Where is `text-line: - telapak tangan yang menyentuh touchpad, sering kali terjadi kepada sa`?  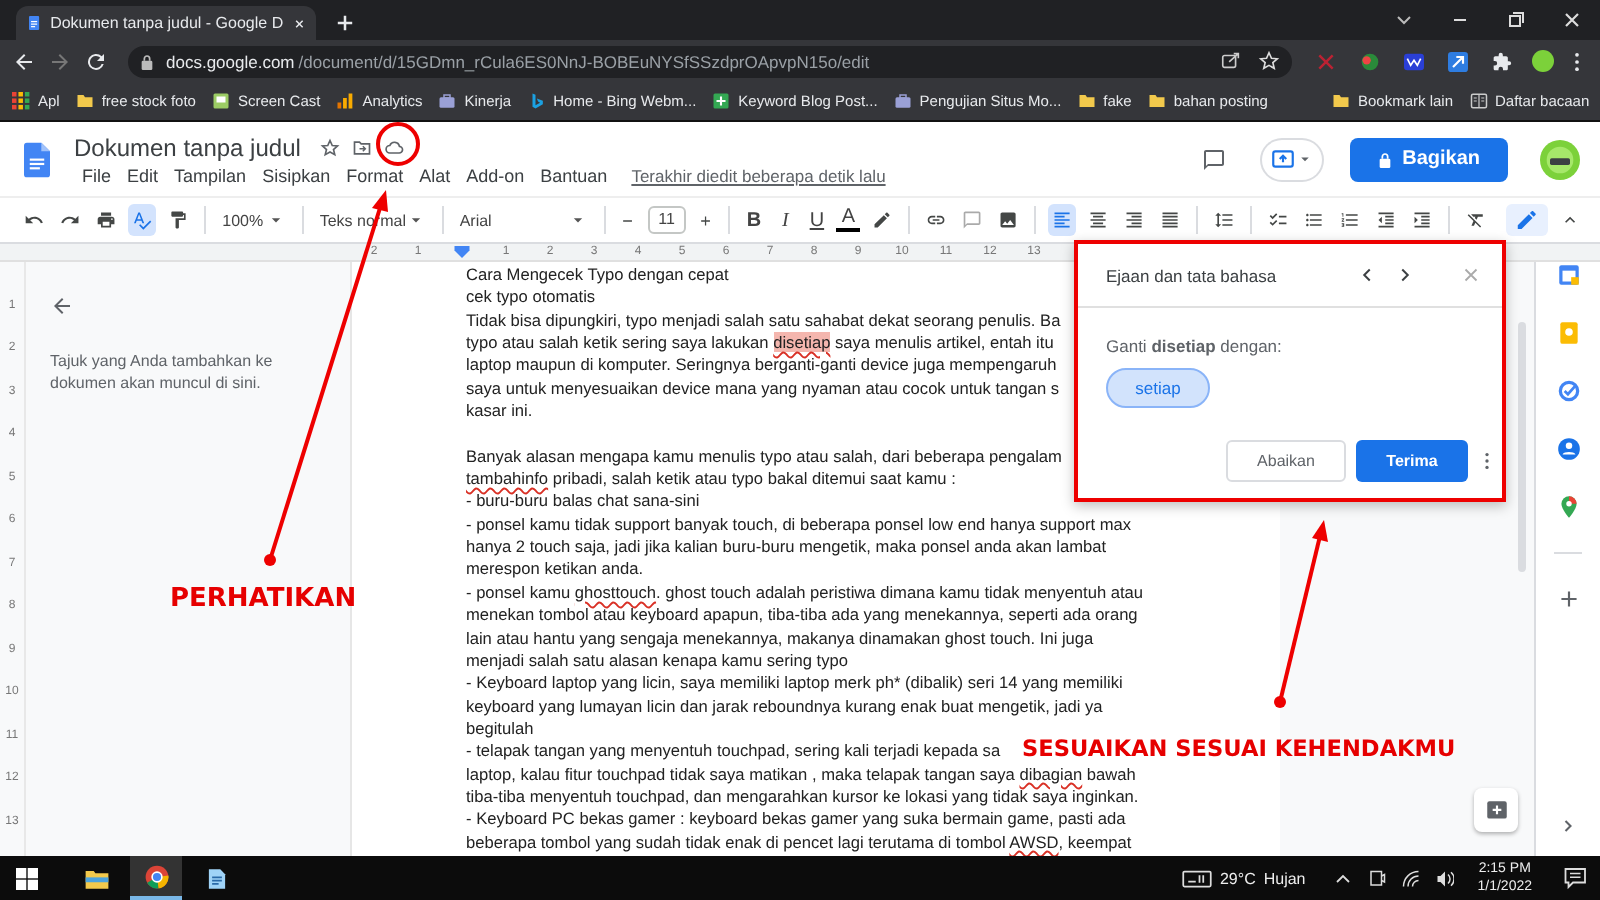 text-line: - telapak tangan yang menyentuh touchpad, sering kali terjadi kepada sa is located at coordinates (733, 752).